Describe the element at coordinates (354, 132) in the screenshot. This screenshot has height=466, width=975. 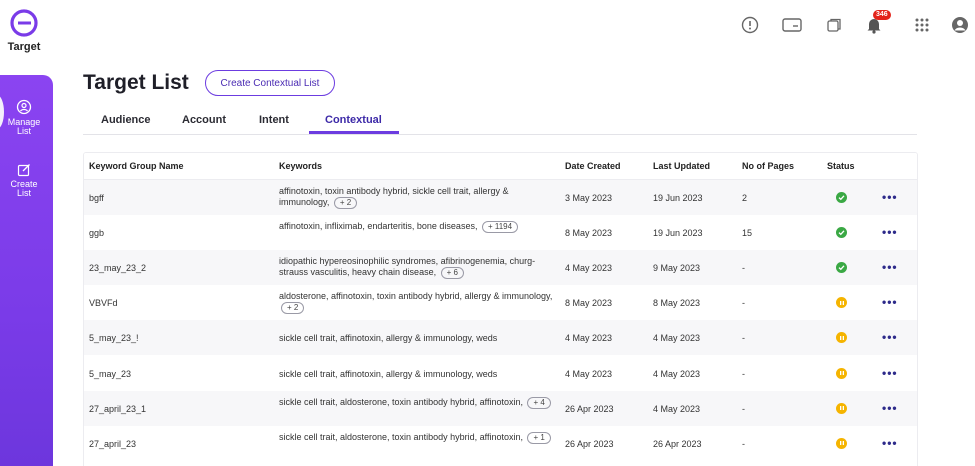
I see `active-tab-underline` at that location.